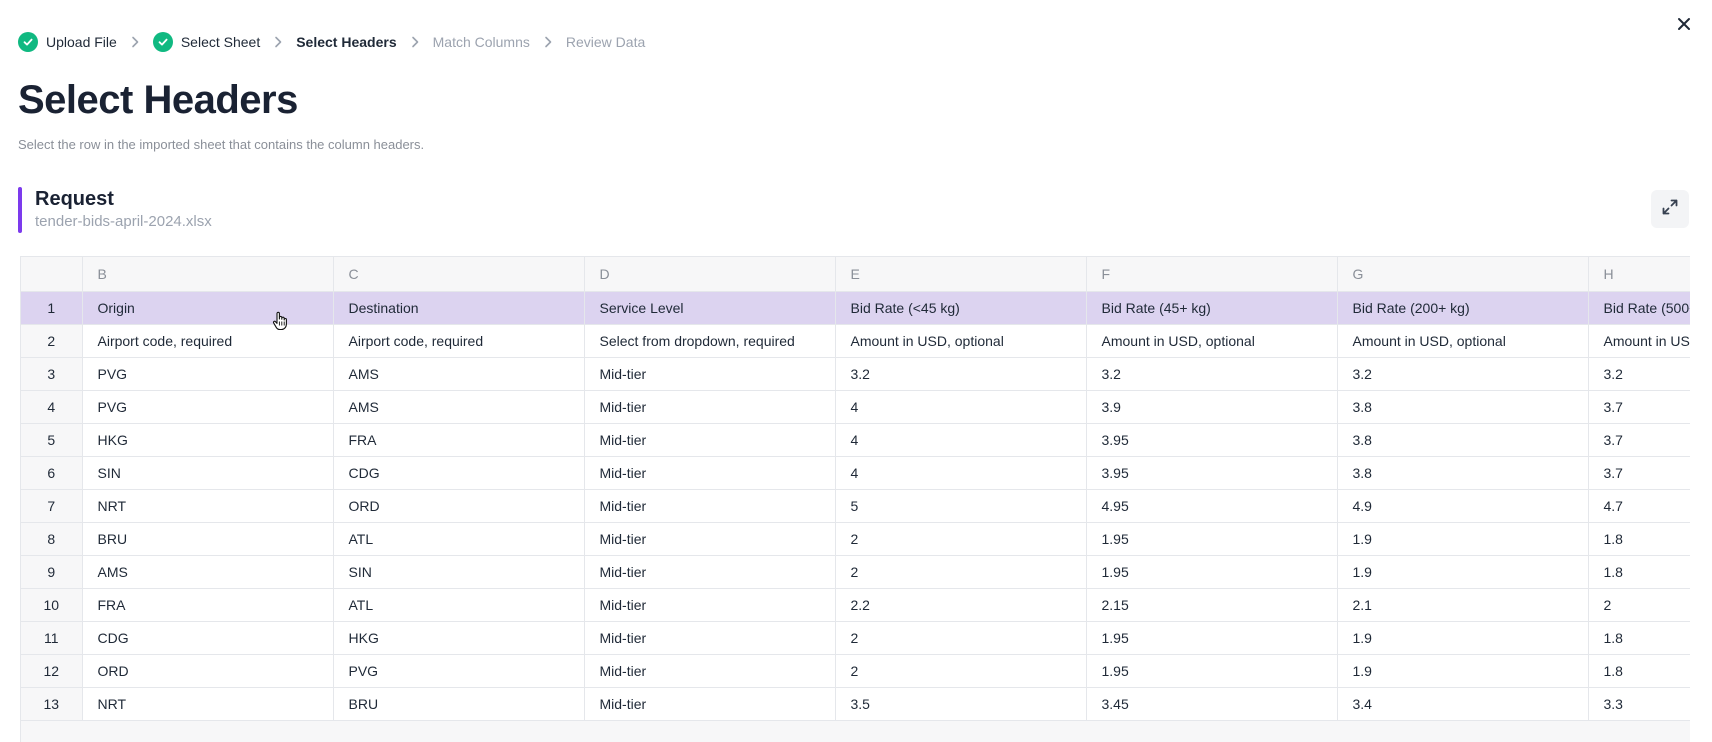  What do you see at coordinates (459, 374) in the screenshot?
I see `table-cell: AMS` at bounding box center [459, 374].